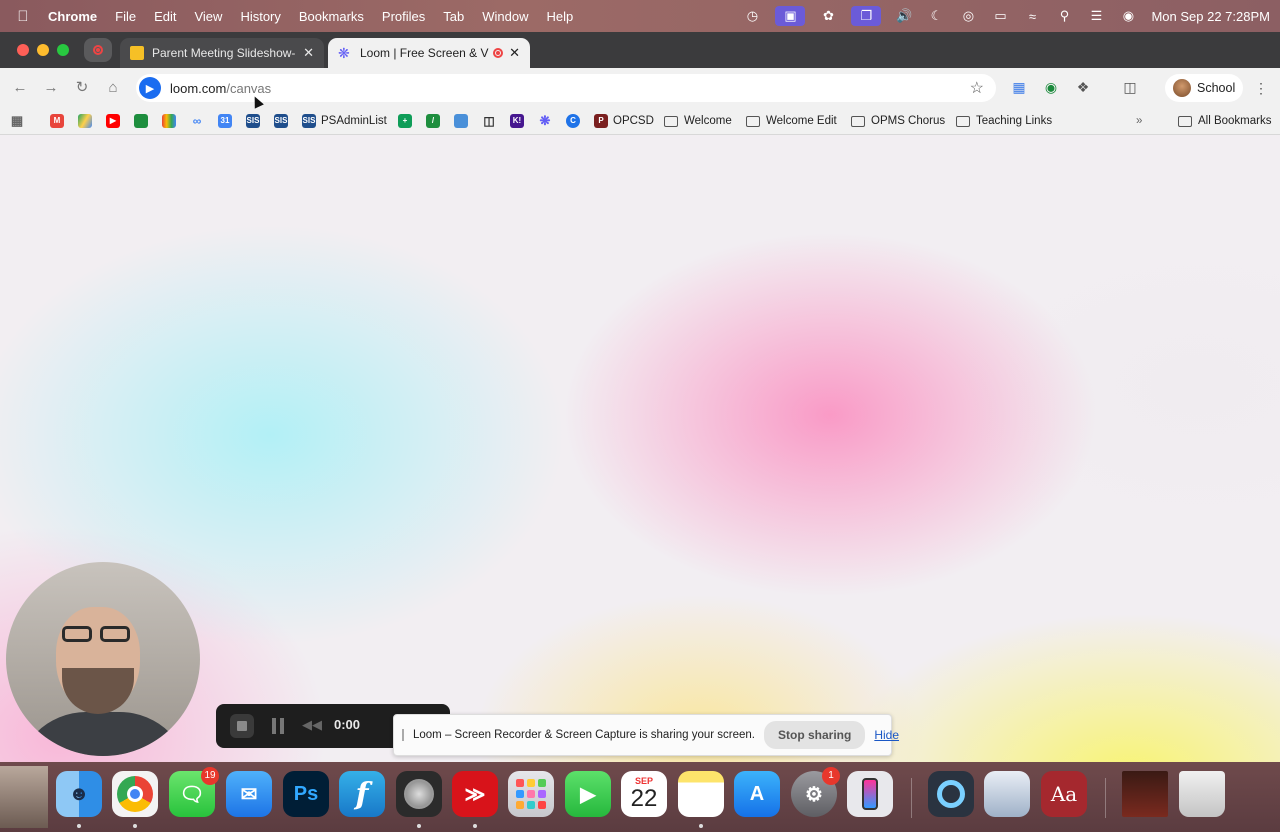 The height and width of the screenshot is (832, 1280). Describe the element at coordinates (1007, 794) in the screenshot. I see `preview-icon` at that location.